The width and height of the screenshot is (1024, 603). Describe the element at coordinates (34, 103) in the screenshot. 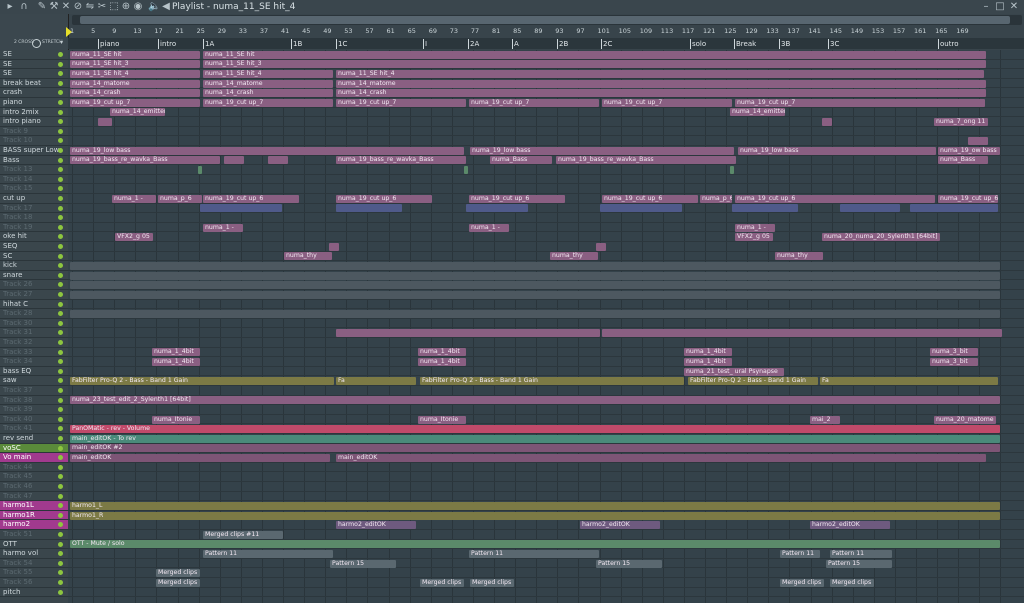

I see `track-header: piano` at that location.